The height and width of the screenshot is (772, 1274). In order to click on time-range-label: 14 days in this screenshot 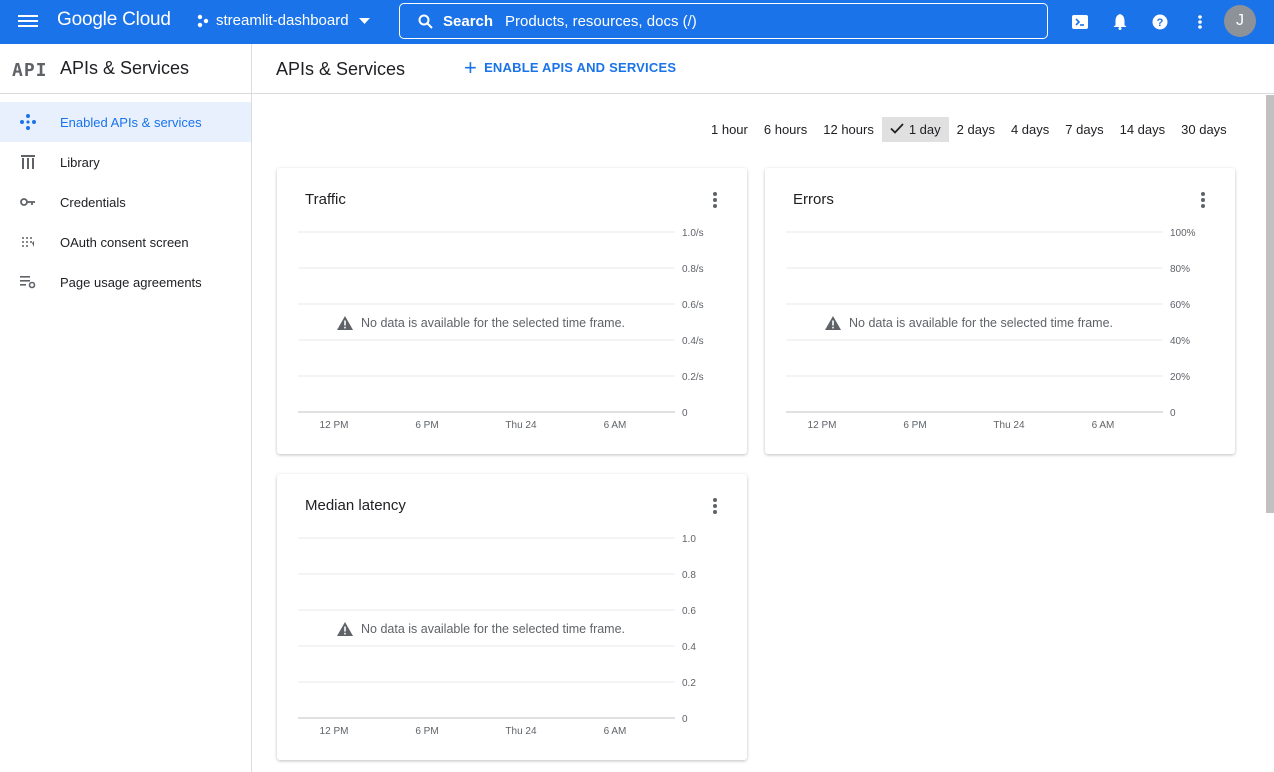, I will do `click(1142, 129)`.